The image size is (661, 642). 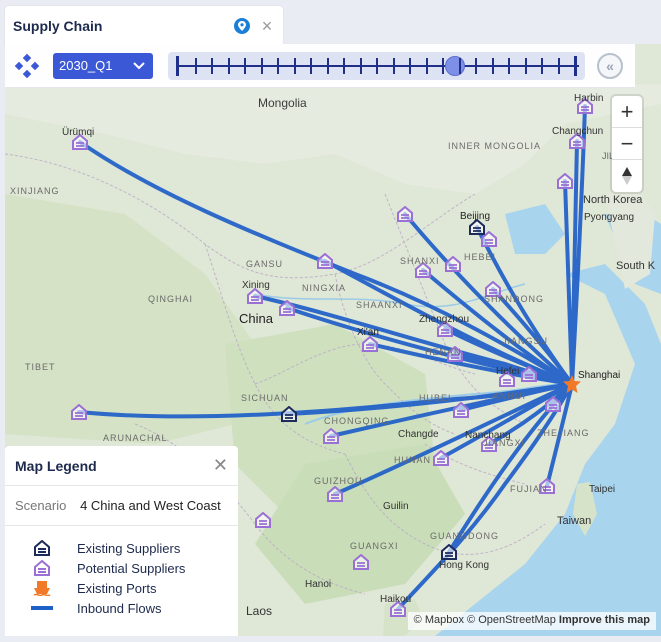 What do you see at coordinates (636, 266) in the screenshot?
I see `label-south-korea: South K` at bounding box center [636, 266].